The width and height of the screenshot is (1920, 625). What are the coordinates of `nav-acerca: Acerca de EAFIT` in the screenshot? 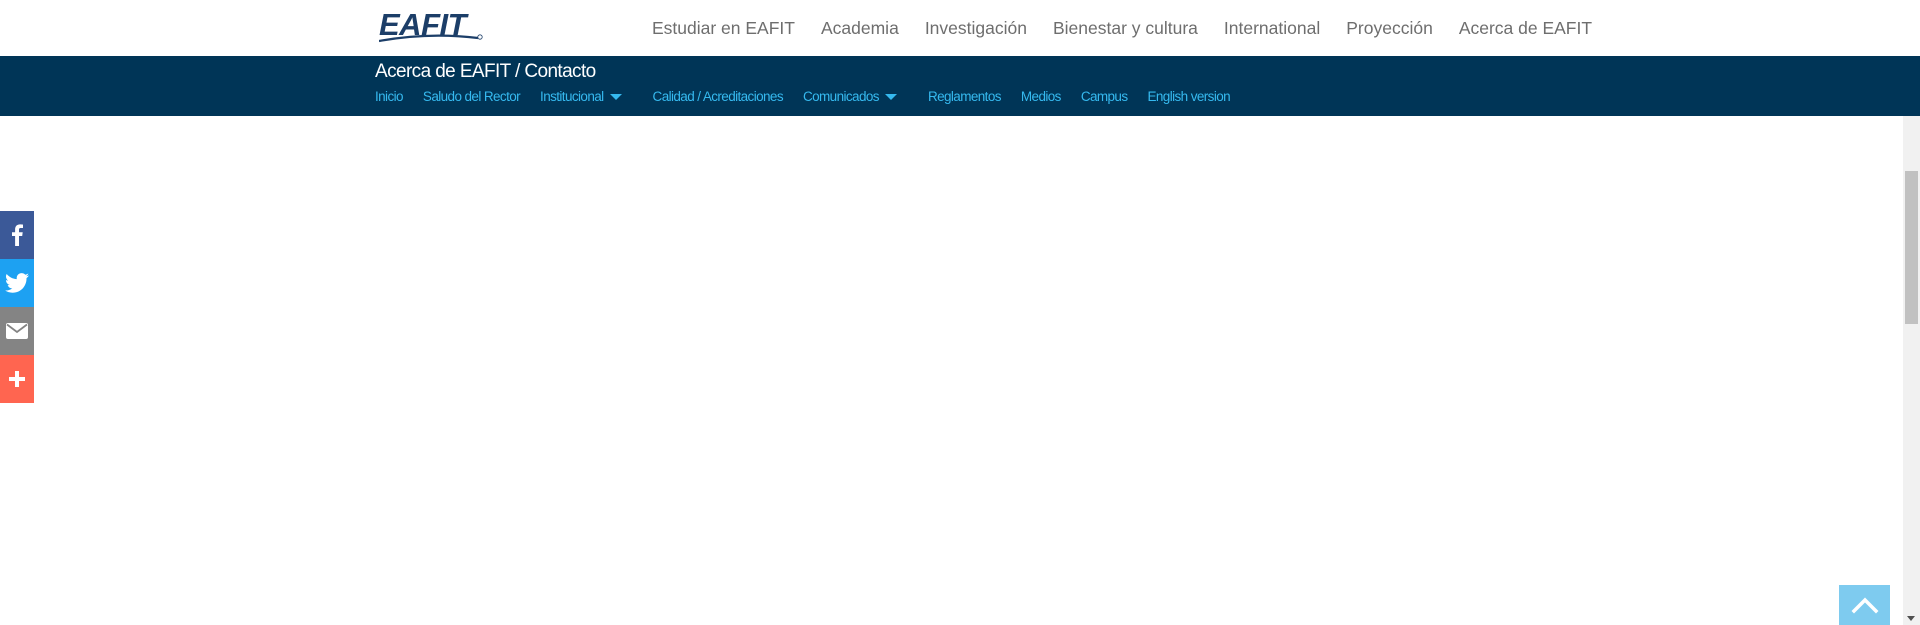 It's located at (1525, 28).